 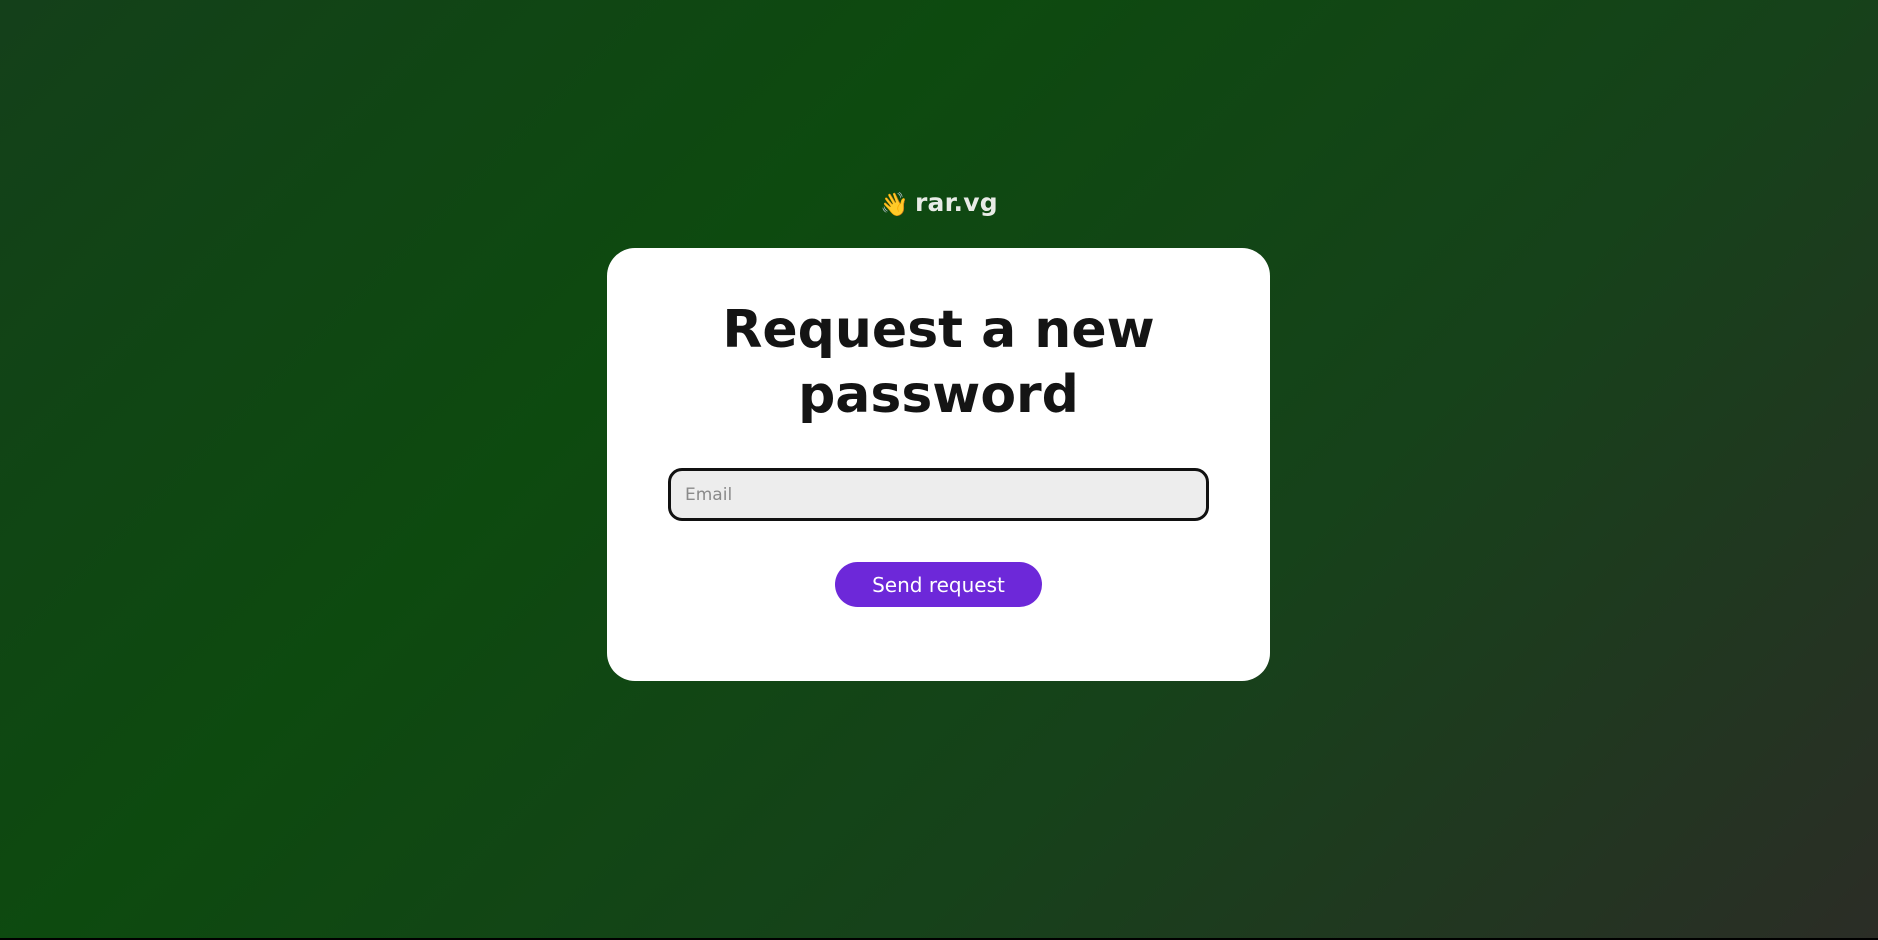 I want to click on page-title: Request a new password, so click(x=938, y=362).